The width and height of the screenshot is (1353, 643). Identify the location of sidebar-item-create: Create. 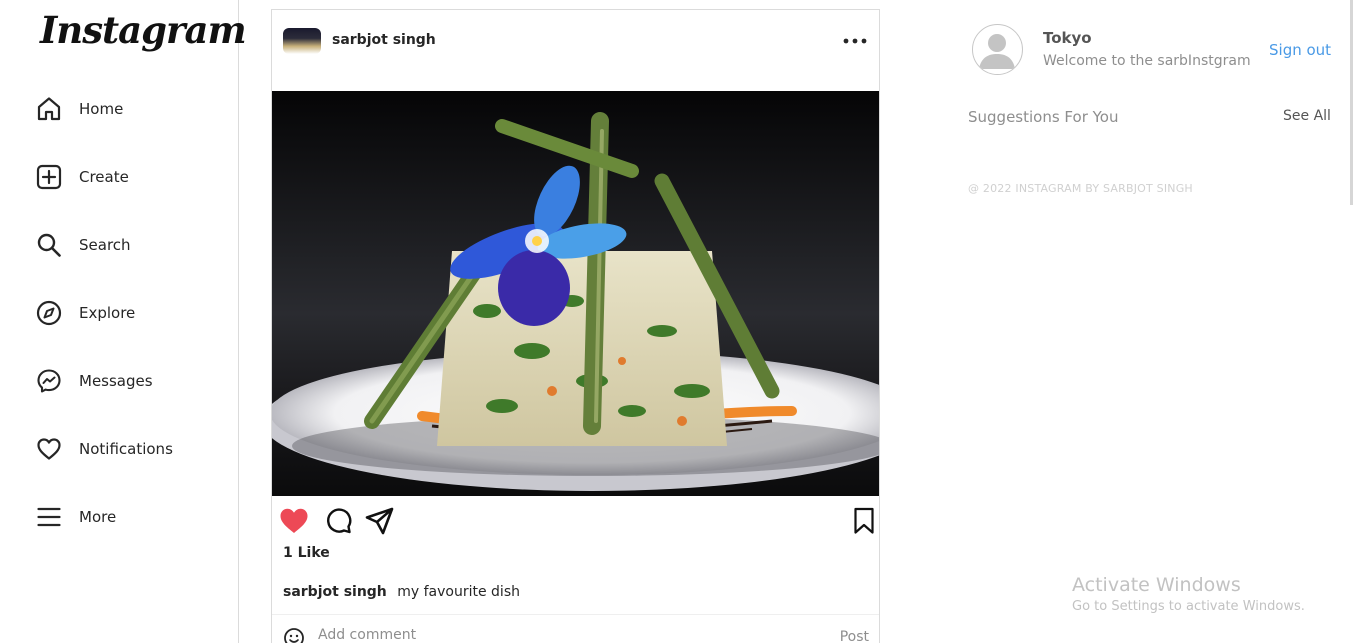
(104, 177).